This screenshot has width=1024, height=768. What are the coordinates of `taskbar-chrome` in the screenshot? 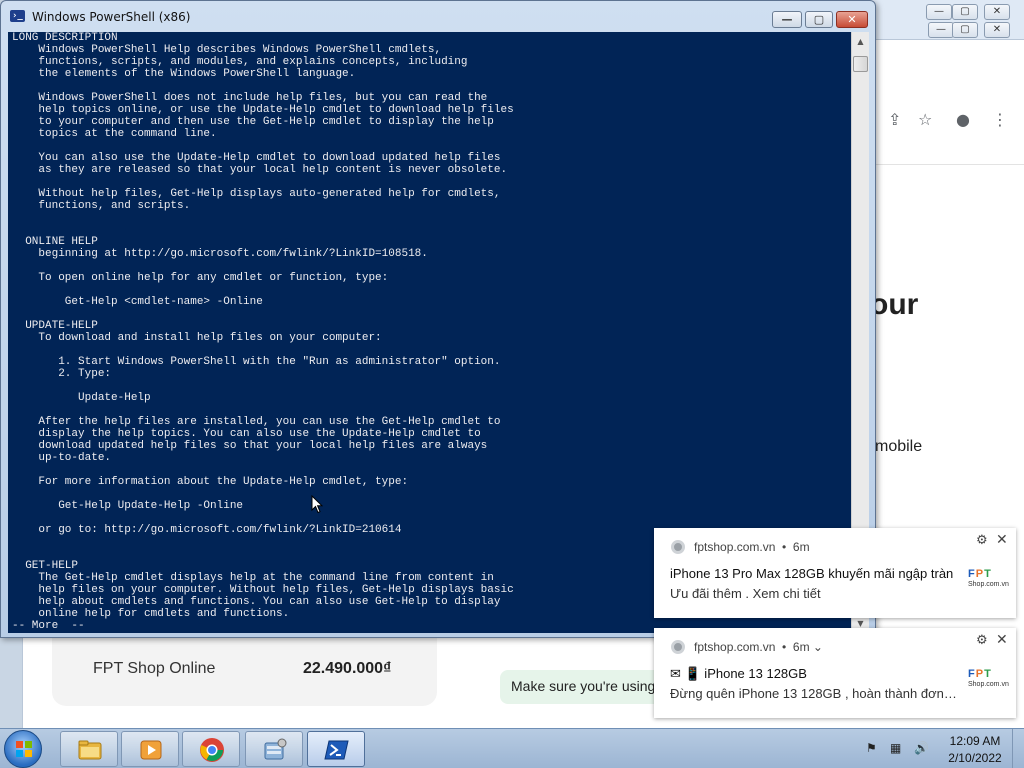 It's located at (211, 749).